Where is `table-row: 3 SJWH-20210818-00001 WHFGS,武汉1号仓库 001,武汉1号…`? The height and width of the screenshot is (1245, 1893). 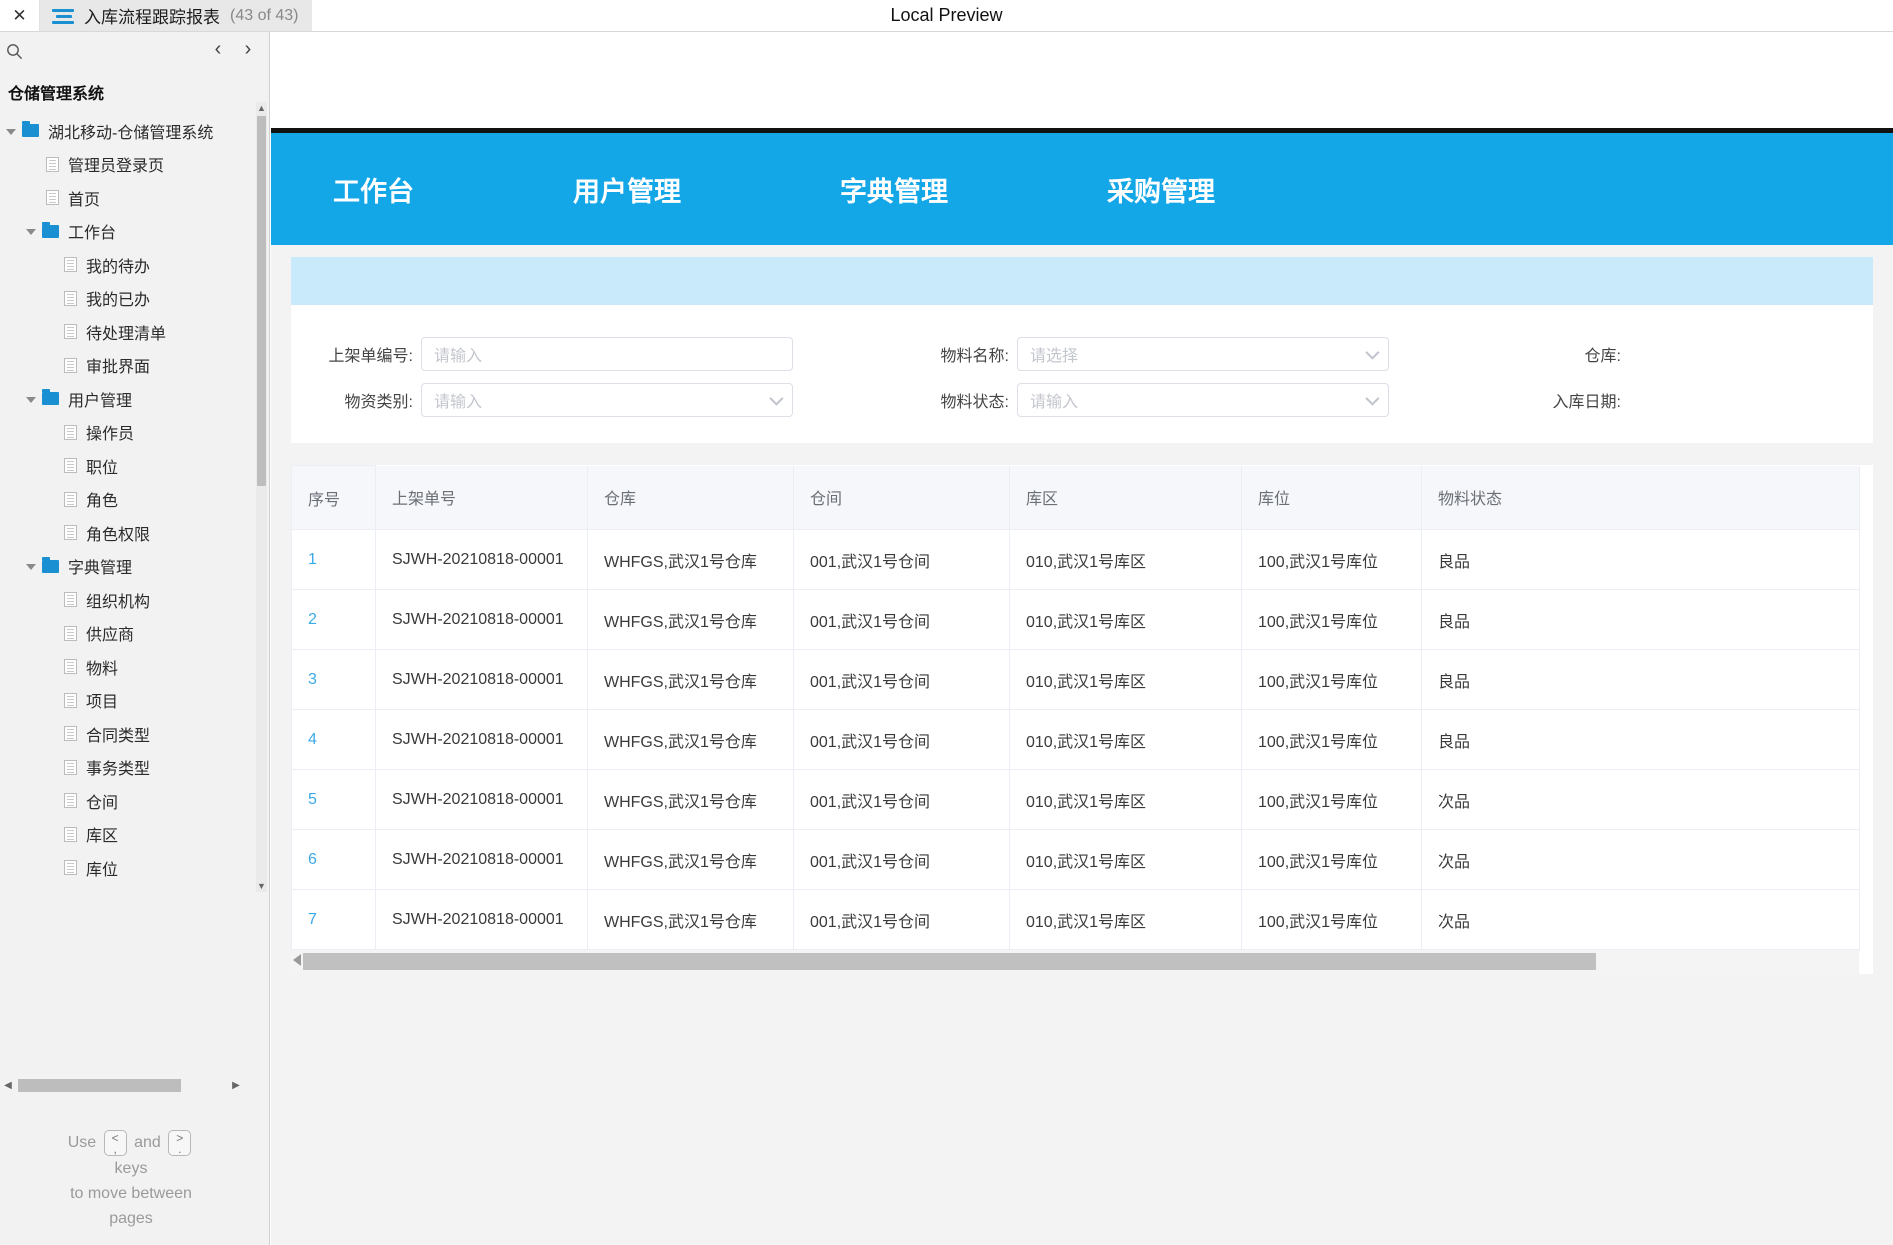
table-row: 3 SJWH-20210818-00001 WHFGS,武汉1号仓库 001,武汉1号… is located at coordinates (1075, 679).